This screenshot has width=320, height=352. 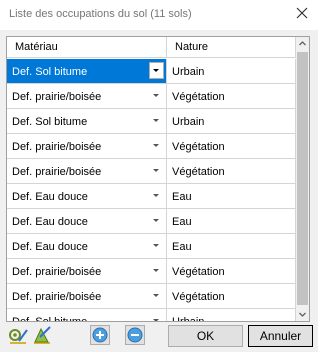 I want to click on vertical-scrollbar, so click(x=302, y=179).